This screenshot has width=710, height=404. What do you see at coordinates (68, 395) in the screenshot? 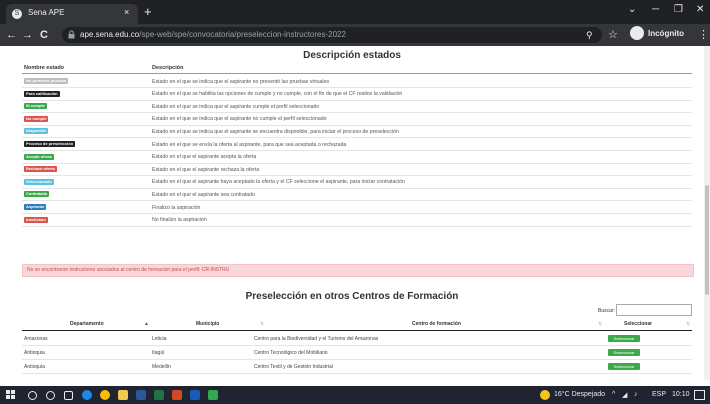
I see `task-view-icon` at bounding box center [68, 395].